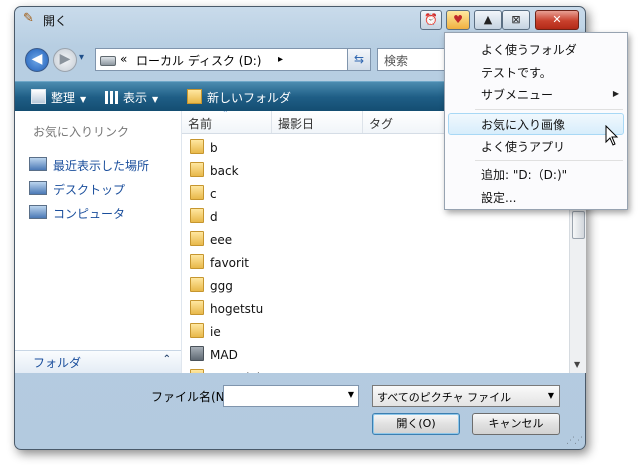  I want to click on file-row: ie, so click(205, 331).